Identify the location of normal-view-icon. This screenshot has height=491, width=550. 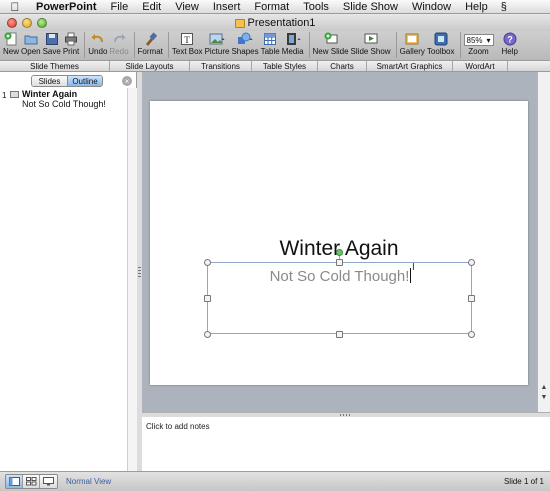
(14, 481).